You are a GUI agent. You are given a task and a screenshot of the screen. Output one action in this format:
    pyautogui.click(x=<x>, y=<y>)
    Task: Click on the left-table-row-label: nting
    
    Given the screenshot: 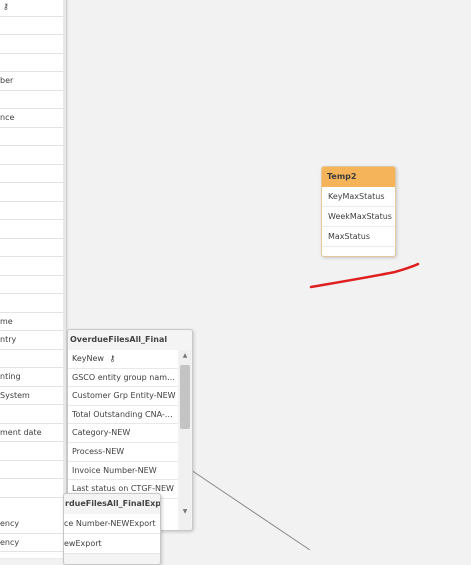 What is the action you would take?
    pyautogui.click(x=10, y=376)
    